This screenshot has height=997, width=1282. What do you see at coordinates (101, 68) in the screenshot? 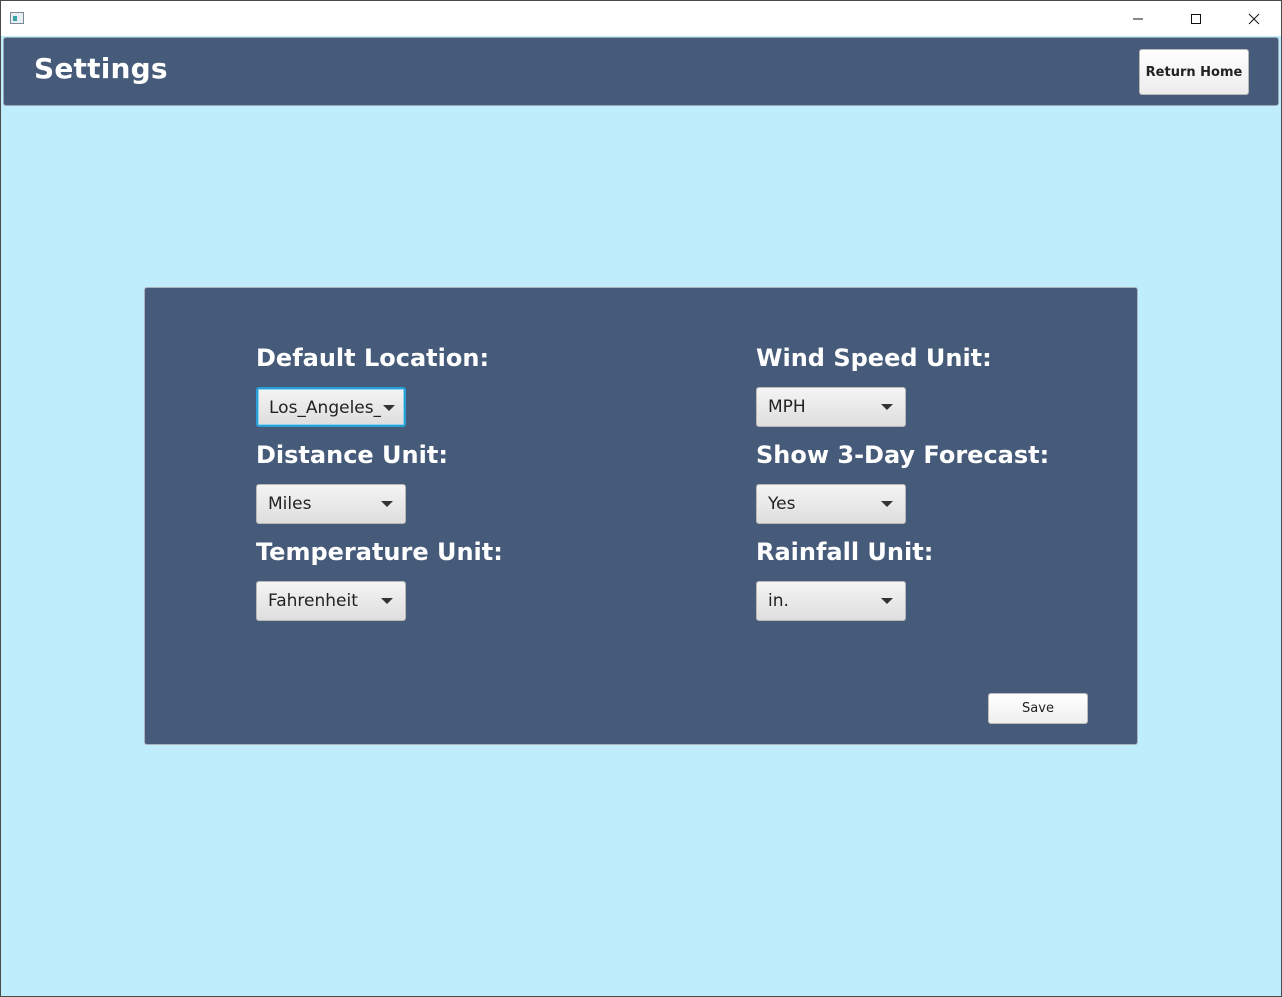
I see `page-title: Settings` at bounding box center [101, 68].